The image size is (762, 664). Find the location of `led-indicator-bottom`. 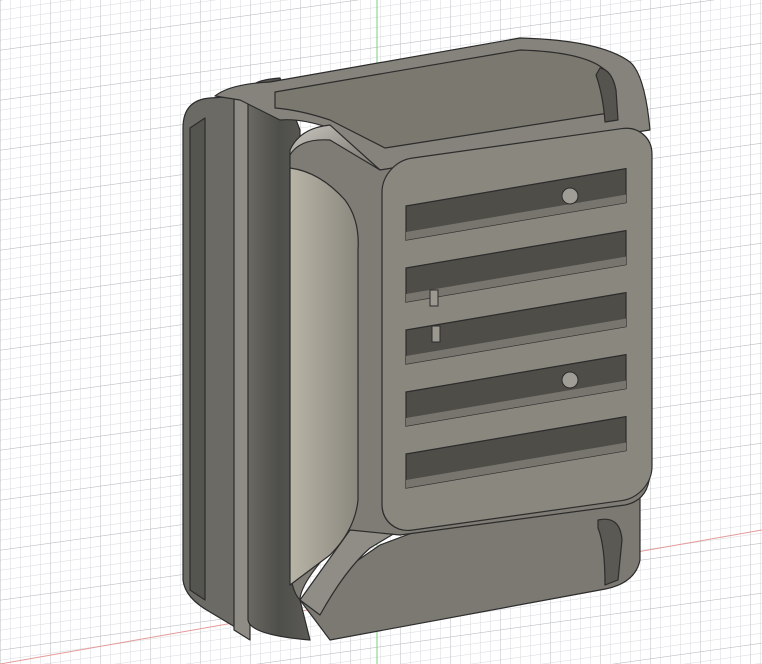

led-indicator-bottom is located at coordinates (570, 380).